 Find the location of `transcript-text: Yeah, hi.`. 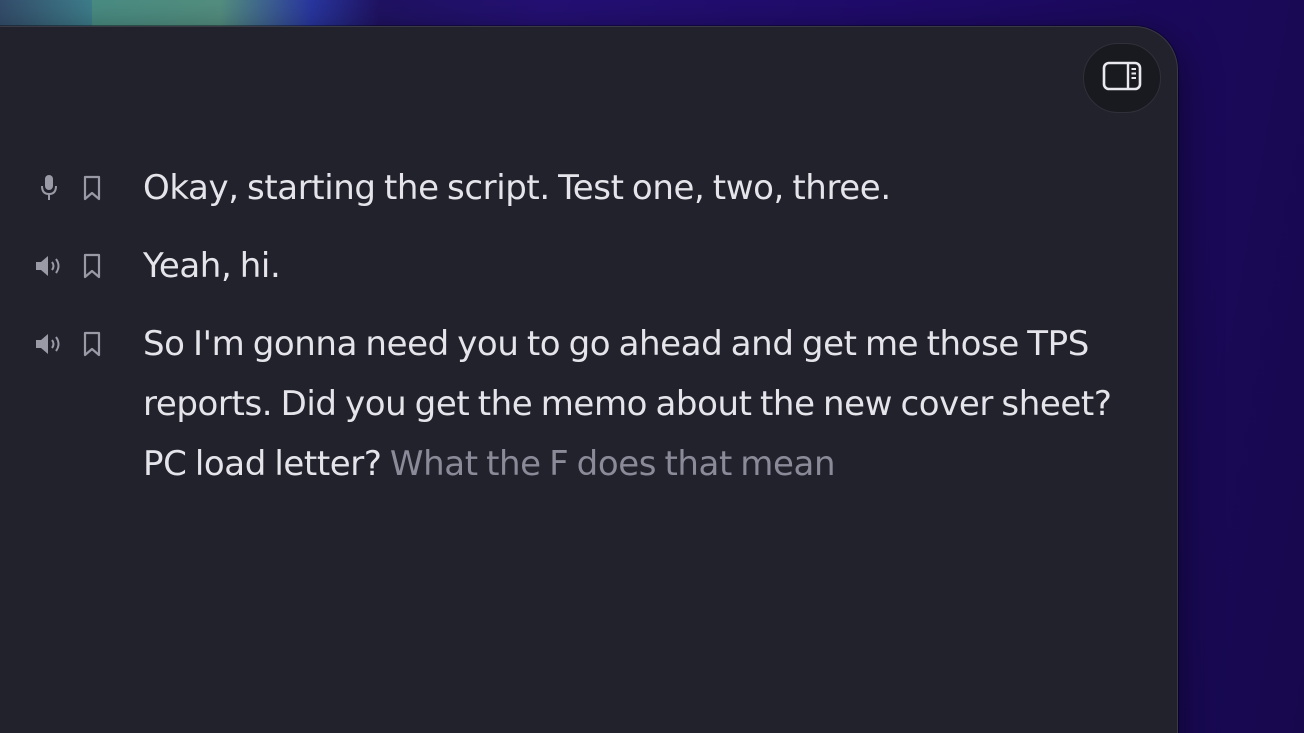

transcript-text: Yeah, hi. is located at coordinates (635, 266).